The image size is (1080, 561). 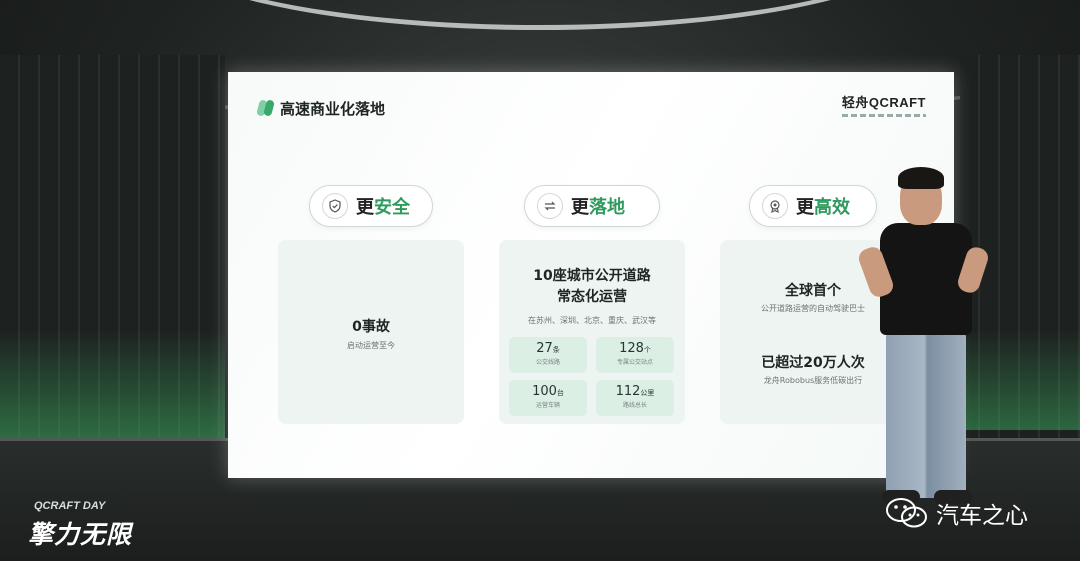 I want to click on presenter, so click(x=924, y=337).